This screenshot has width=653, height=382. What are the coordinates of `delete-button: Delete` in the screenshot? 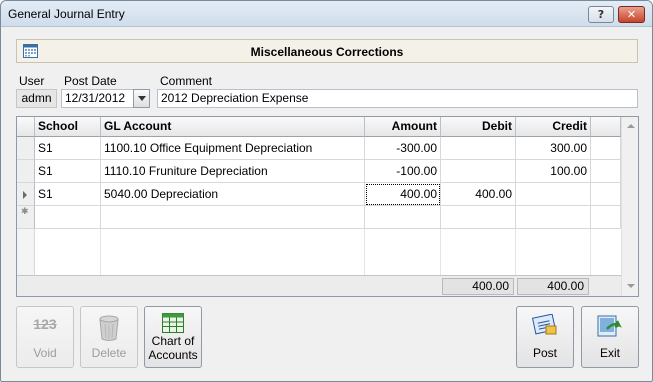 It's located at (109, 337).